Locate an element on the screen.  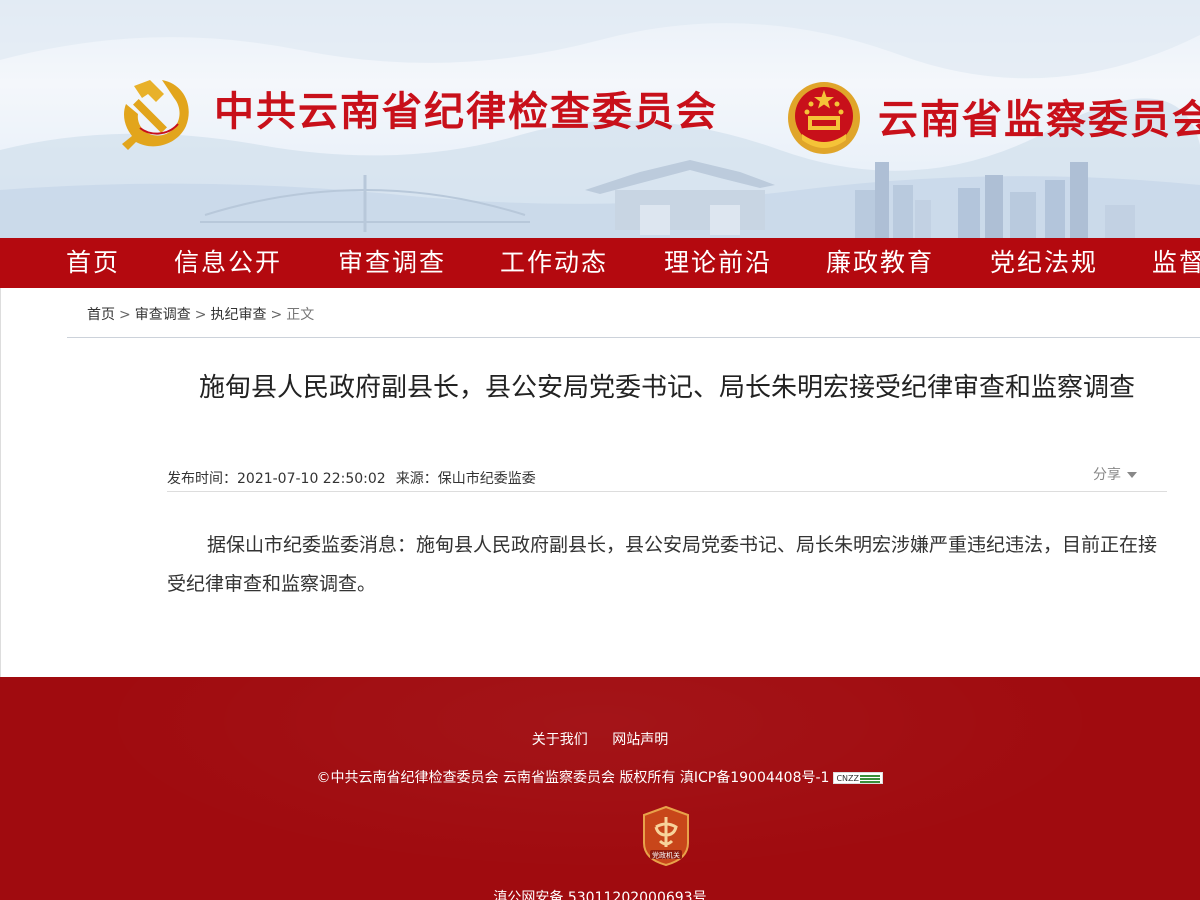
main-nav: 首页 信息公开 审查调查 工作动态 理论前沿 廉政教育 党纪法规 监督 is located at coordinates (600, 263).